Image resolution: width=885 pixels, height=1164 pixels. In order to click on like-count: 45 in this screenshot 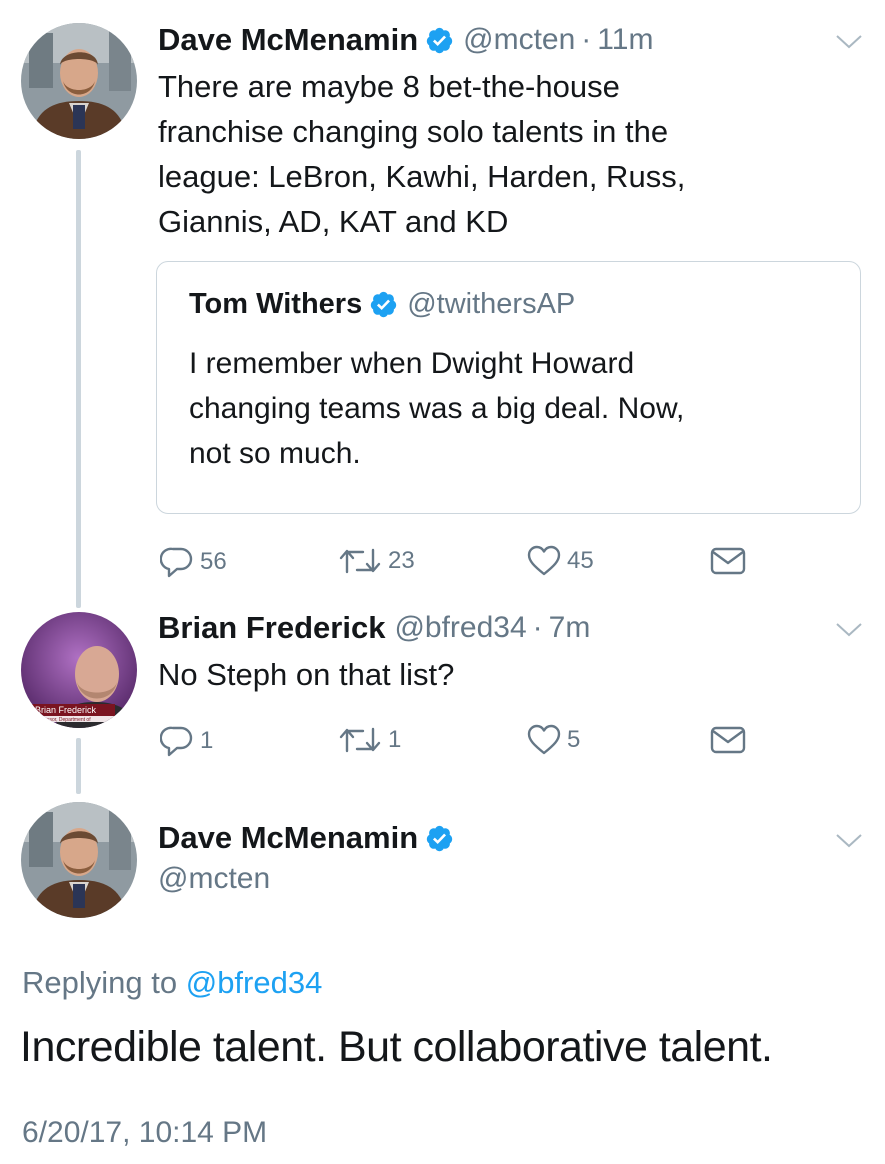, I will do `click(580, 560)`.